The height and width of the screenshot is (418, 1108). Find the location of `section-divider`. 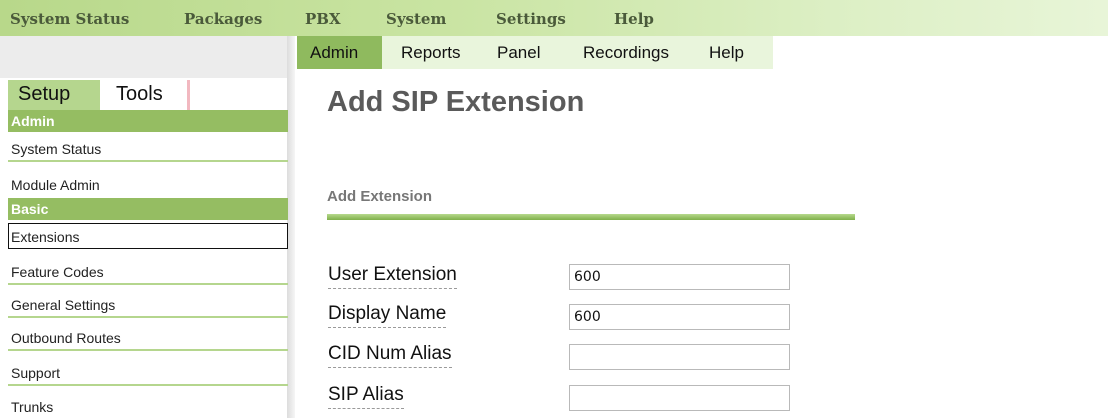

section-divider is located at coordinates (591, 217).